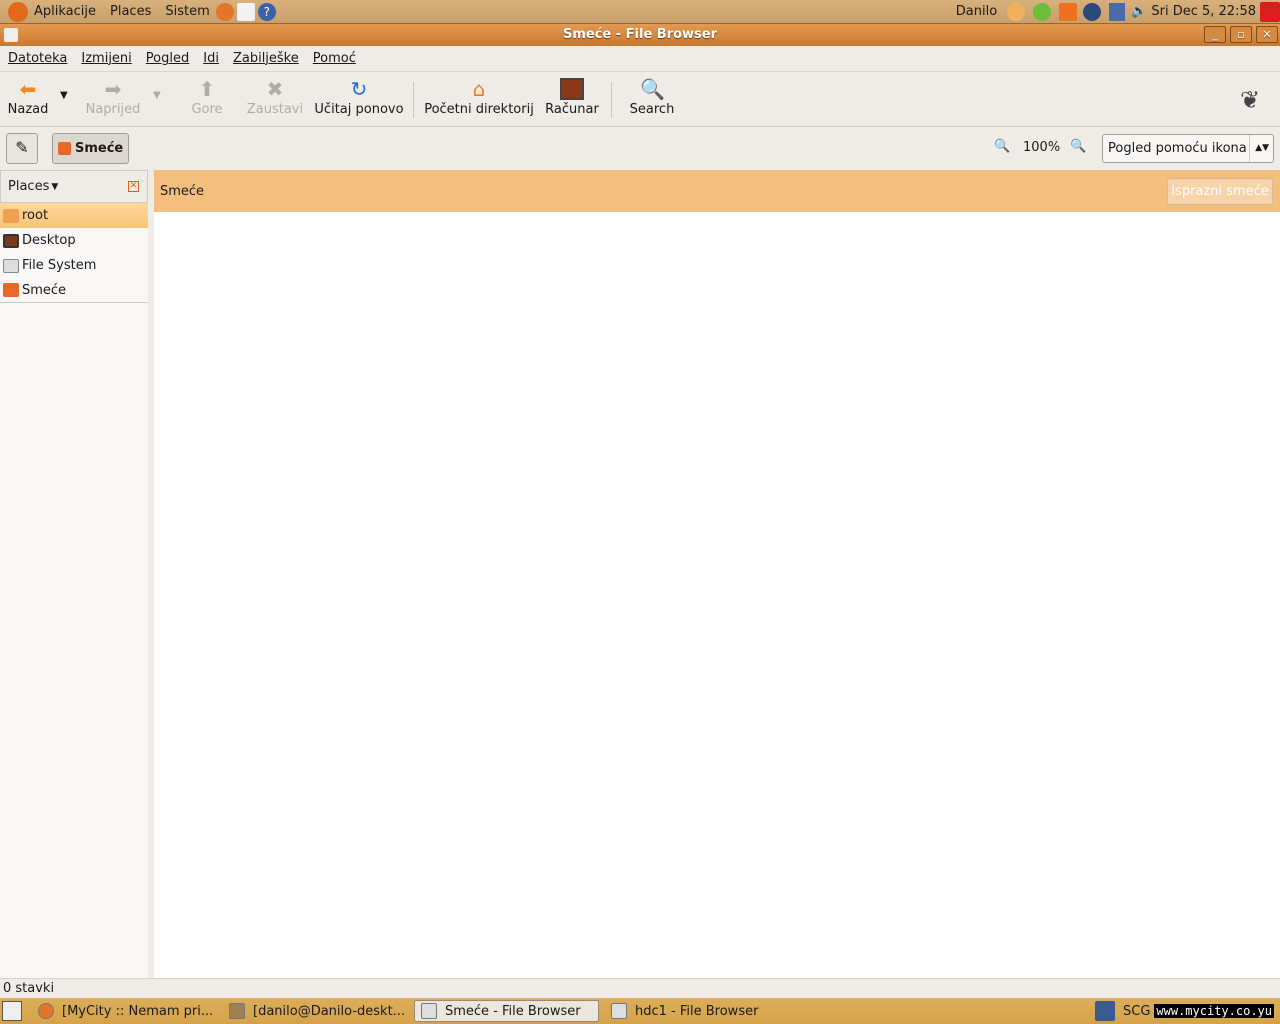 The image size is (1280, 1024). What do you see at coordinates (1259, 148) in the screenshot?
I see `select-arrows-icon: ▲▼` at bounding box center [1259, 148].